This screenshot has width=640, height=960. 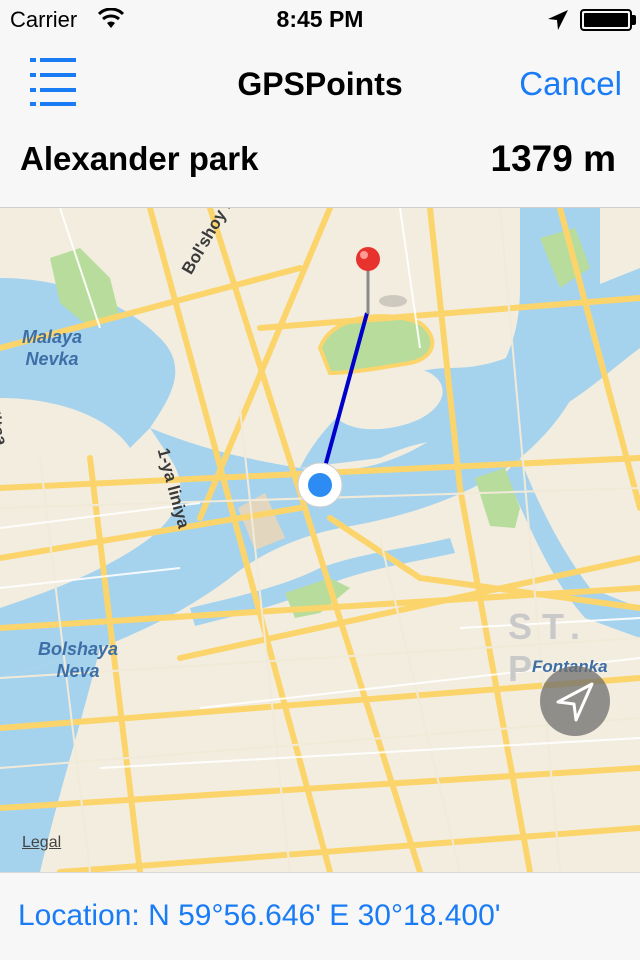 I want to click on place-name: Alexander park, so click(x=139, y=158).